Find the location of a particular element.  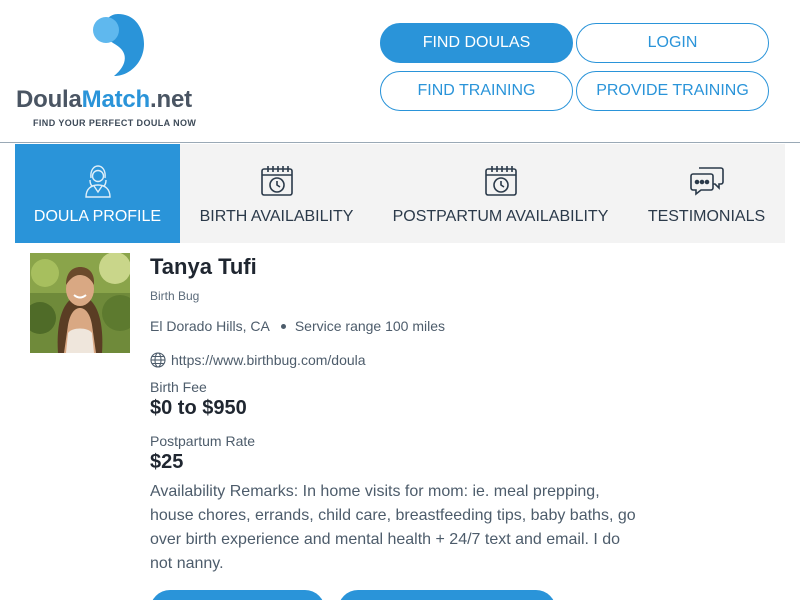

find-doulas-button: FIND DOULAS is located at coordinates (476, 43).